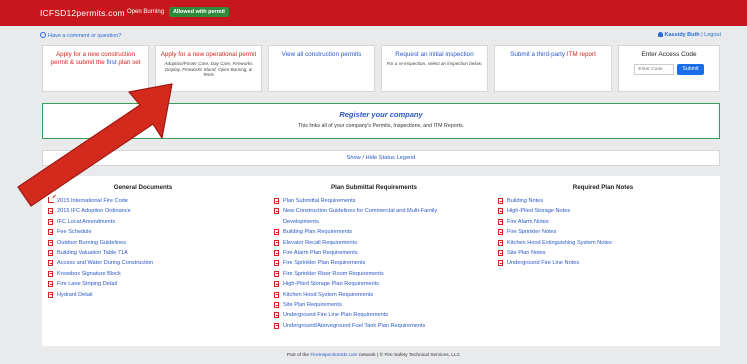 The height and width of the screenshot is (364, 747). I want to click on access-code-title: Enter Access Code, so click(669, 54).